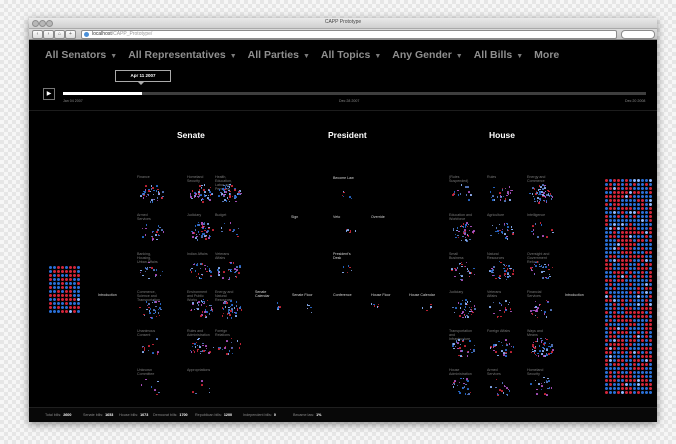 This screenshot has height=444, width=676. Describe the element at coordinates (336, 217) in the screenshot. I see `stage-veto: Veto` at that location.